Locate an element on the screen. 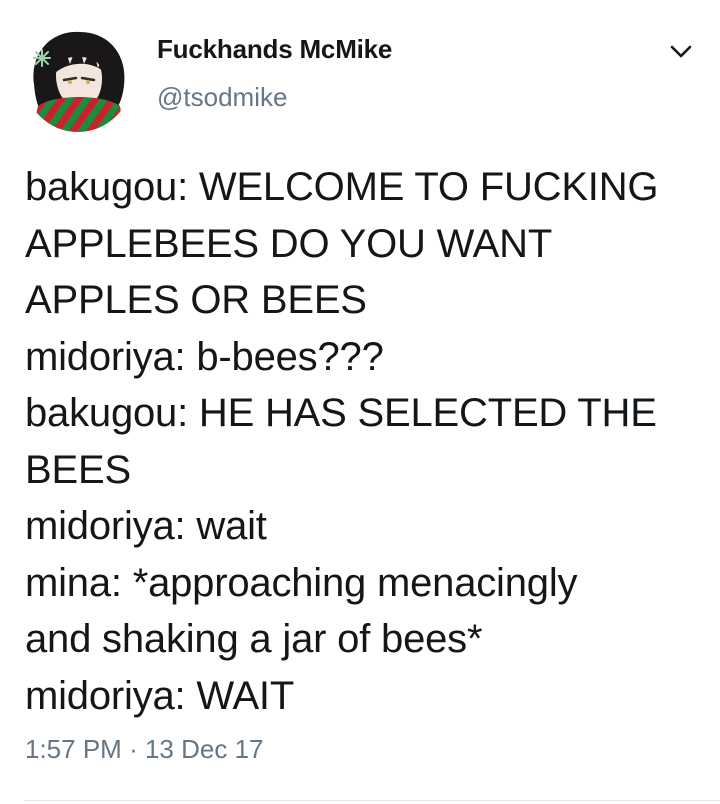  tweet-line: BEES is located at coordinates (78, 469).